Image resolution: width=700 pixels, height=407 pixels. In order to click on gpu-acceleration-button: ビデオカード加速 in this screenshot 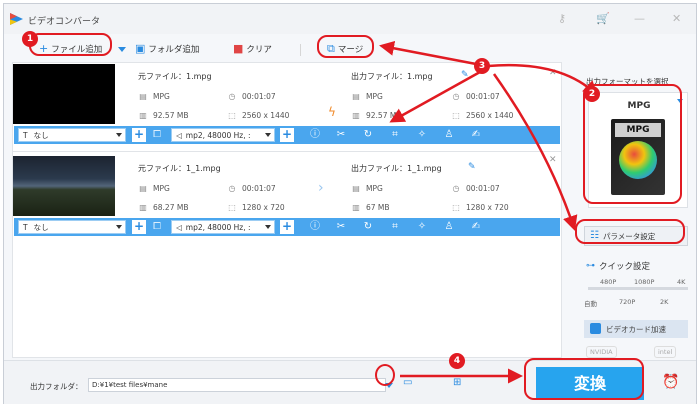, I will do `click(636, 329)`.